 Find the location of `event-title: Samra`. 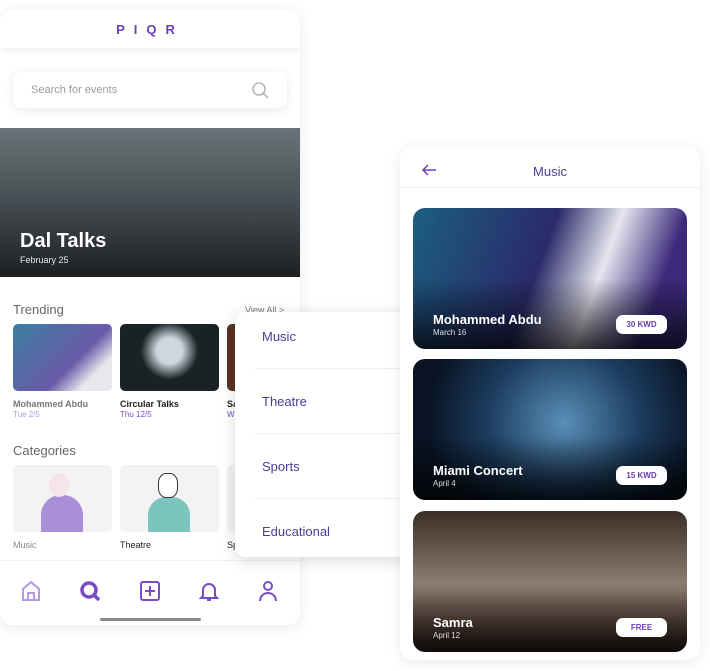

event-title: Samra is located at coordinates (453, 622).